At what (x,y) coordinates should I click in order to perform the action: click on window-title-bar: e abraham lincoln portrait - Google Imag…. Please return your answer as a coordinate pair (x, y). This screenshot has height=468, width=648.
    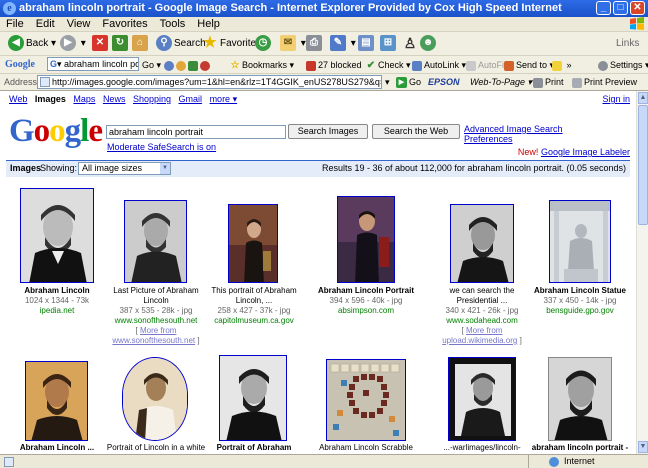
    Looking at the image, I should click on (324, 8).